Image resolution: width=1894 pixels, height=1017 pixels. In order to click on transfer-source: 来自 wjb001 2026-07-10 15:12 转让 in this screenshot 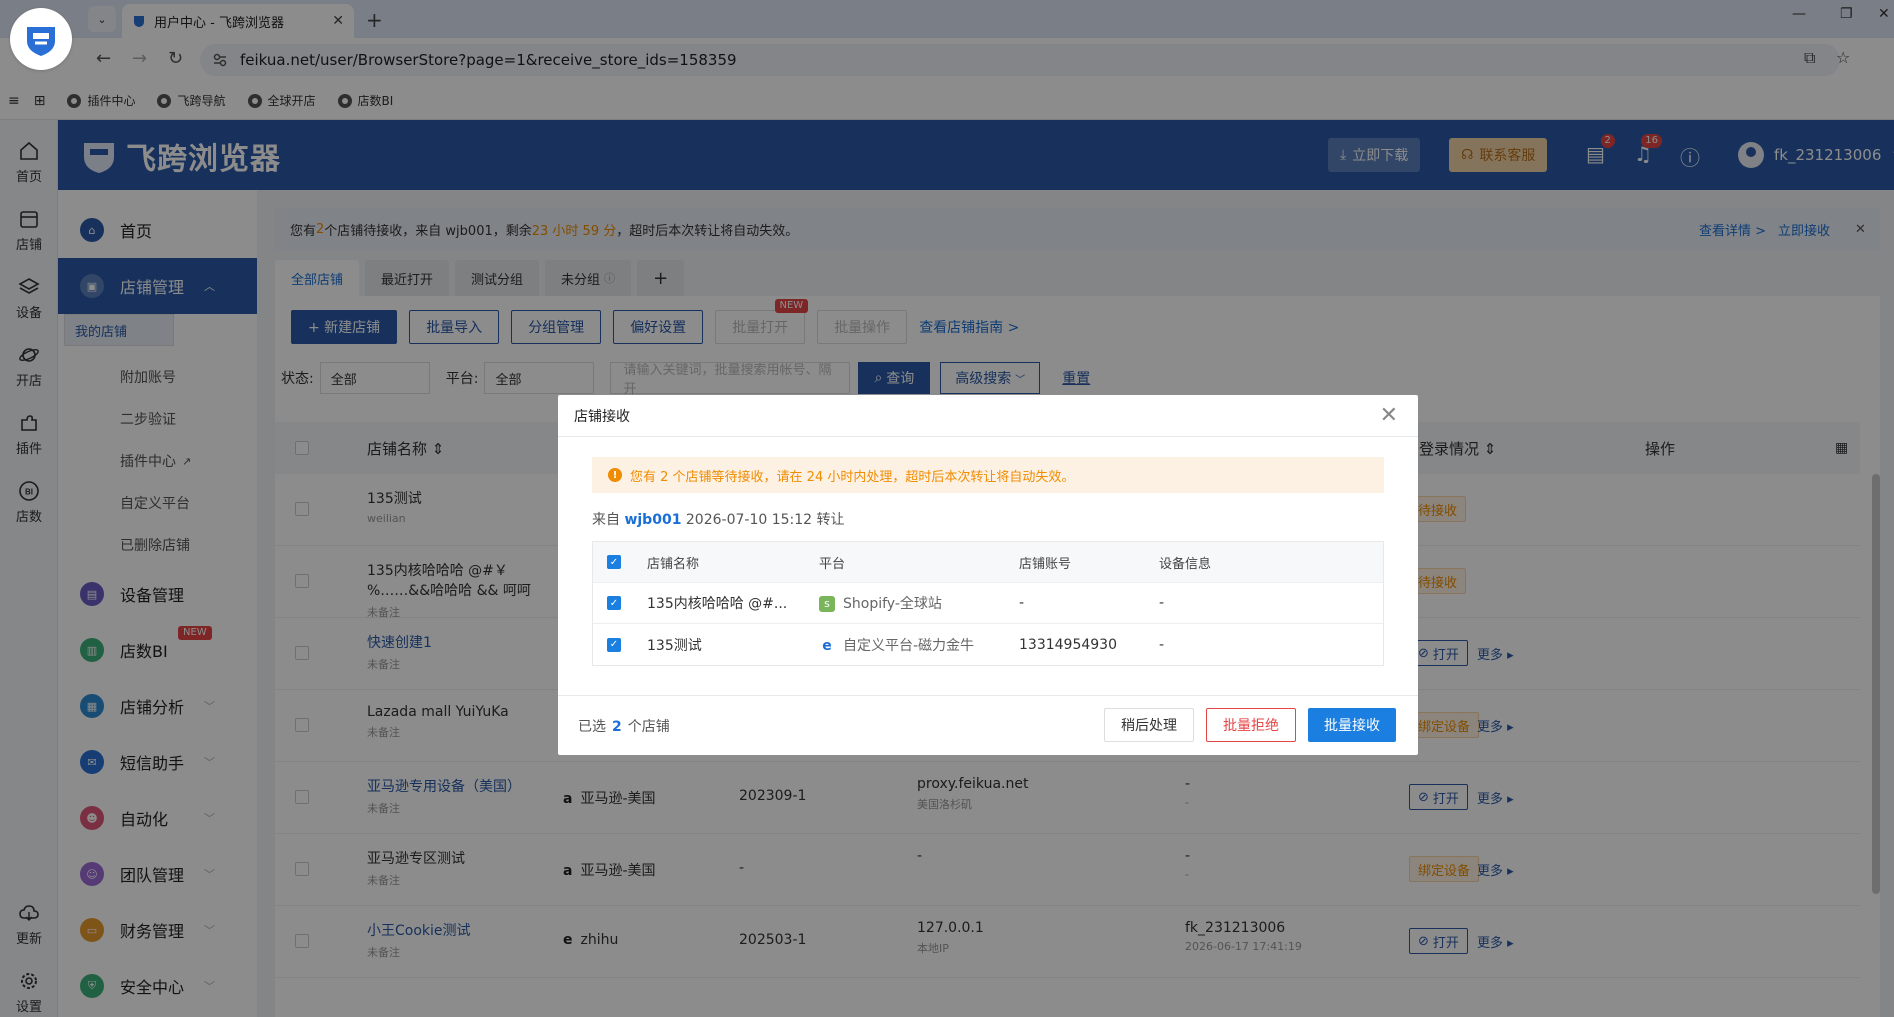, I will do `click(718, 520)`.